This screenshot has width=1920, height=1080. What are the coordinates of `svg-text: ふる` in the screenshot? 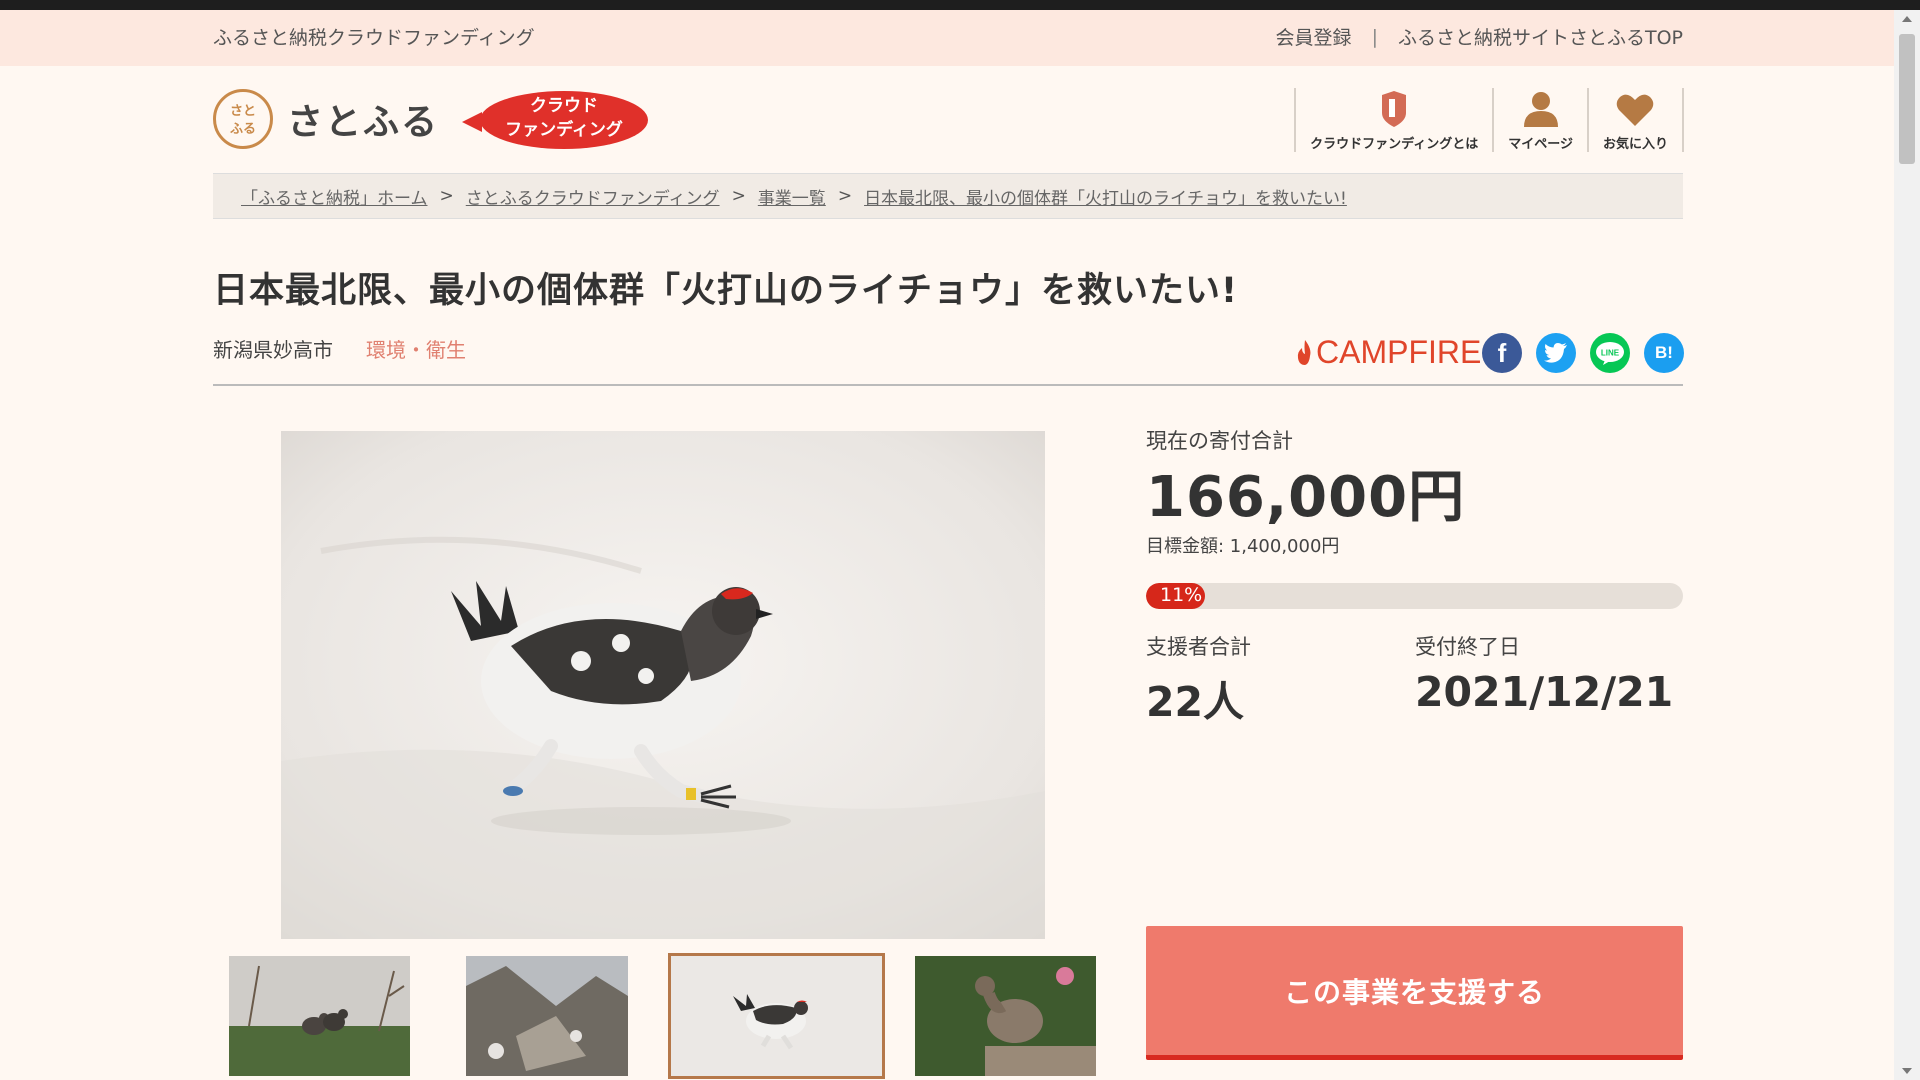 It's located at (243, 129).